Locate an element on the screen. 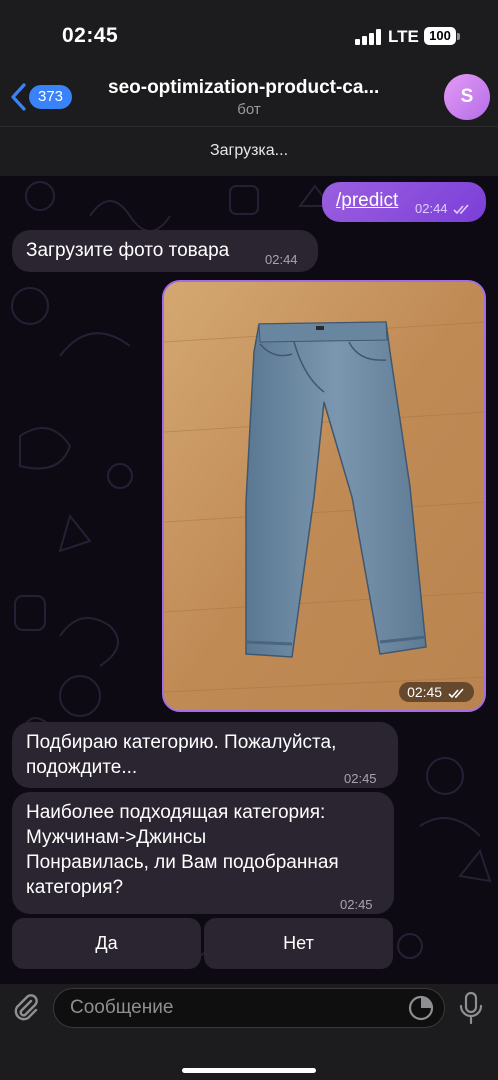 The width and height of the screenshot is (498, 1080). message-outgoing: /predict 02:44 is located at coordinates (404, 202).